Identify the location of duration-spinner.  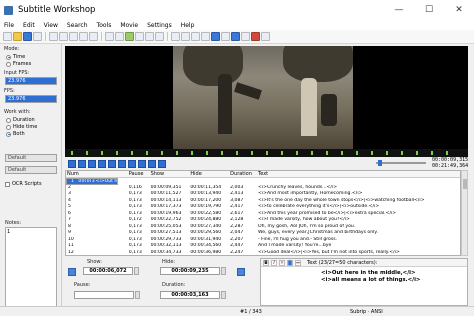
(223, 295).